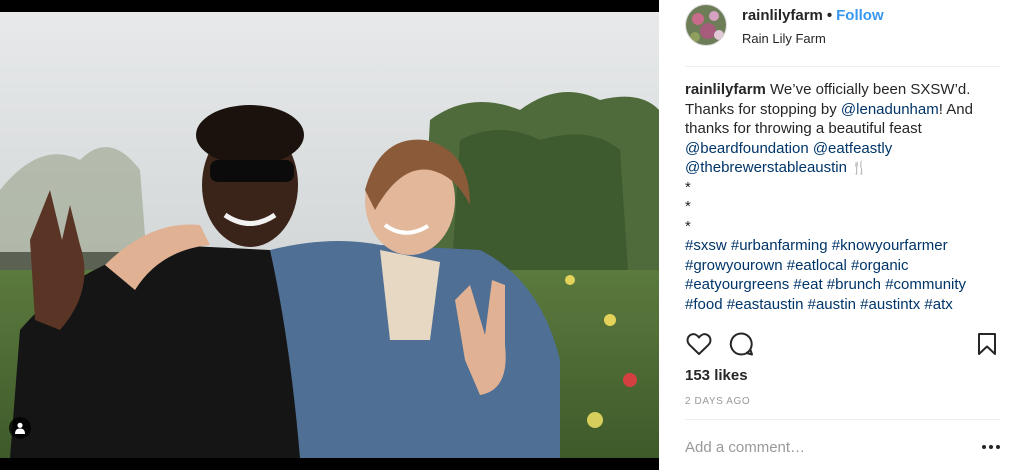  I want to click on hashtag-link: #brunch, so click(854, 284).